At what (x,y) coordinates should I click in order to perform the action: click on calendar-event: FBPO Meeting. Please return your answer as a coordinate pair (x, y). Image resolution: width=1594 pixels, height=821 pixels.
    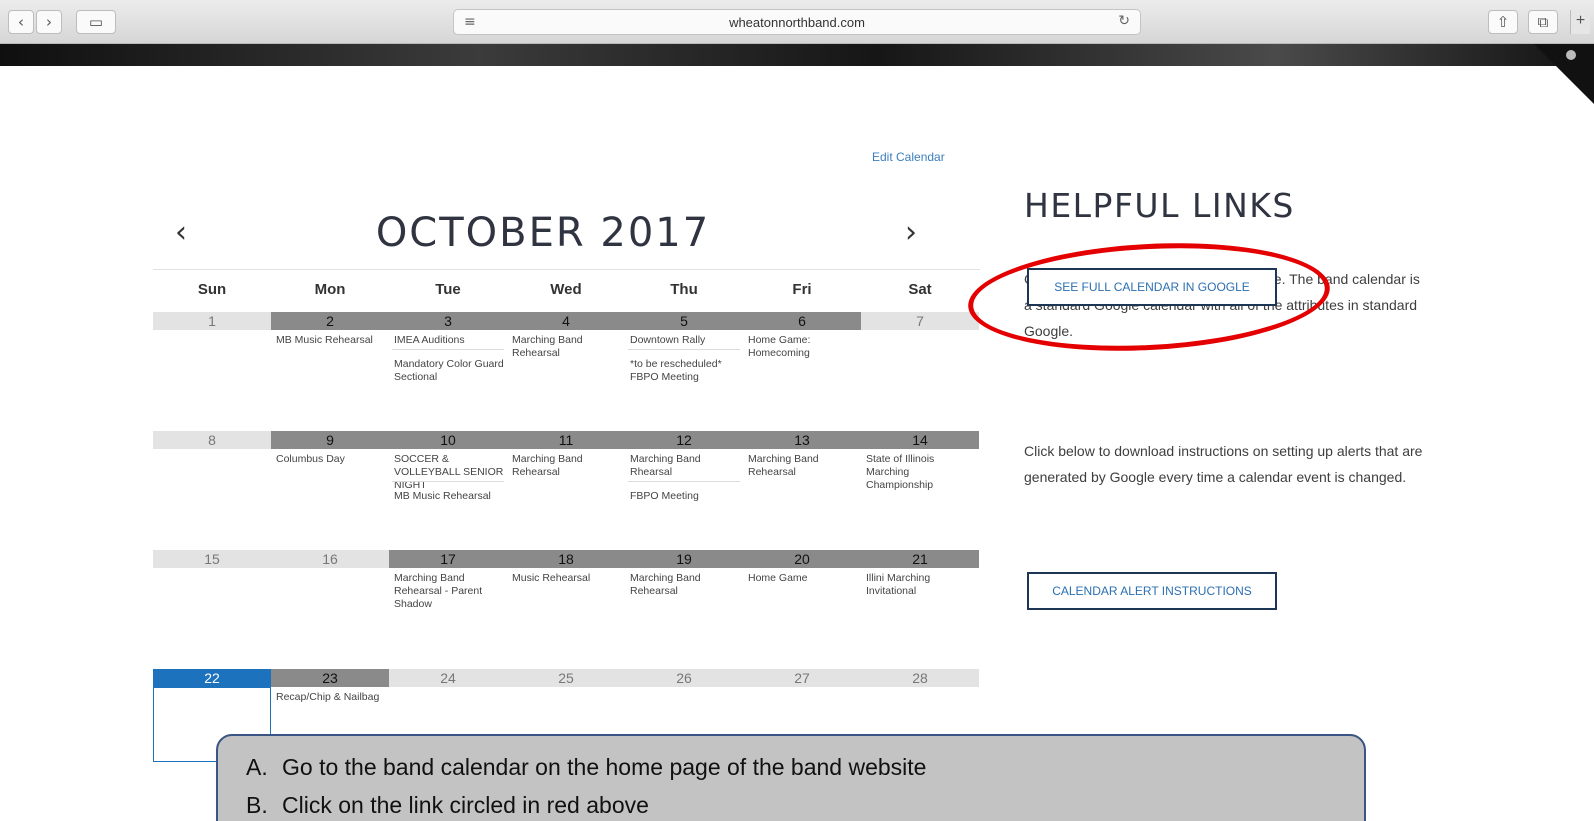
    Looking at the image, I should click on (686, 496).